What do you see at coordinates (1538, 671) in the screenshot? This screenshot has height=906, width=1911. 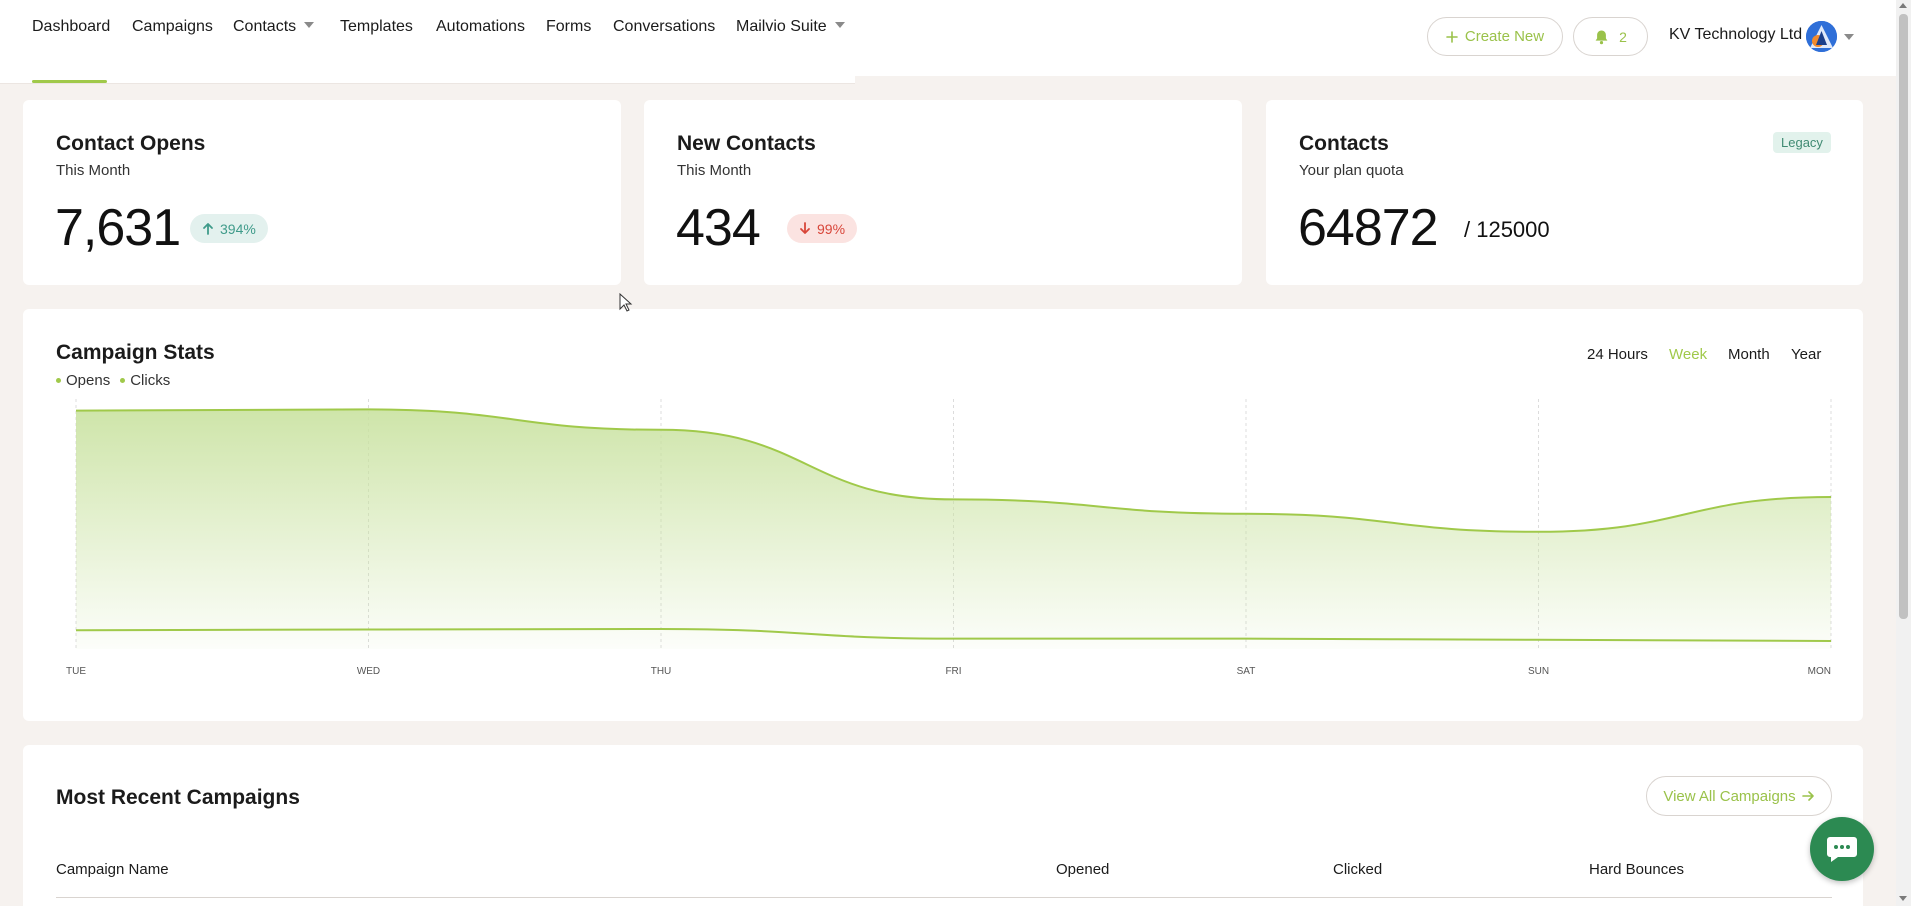 I see `x-tick-label-sun: SUN` at bounding box center [1538, 671].